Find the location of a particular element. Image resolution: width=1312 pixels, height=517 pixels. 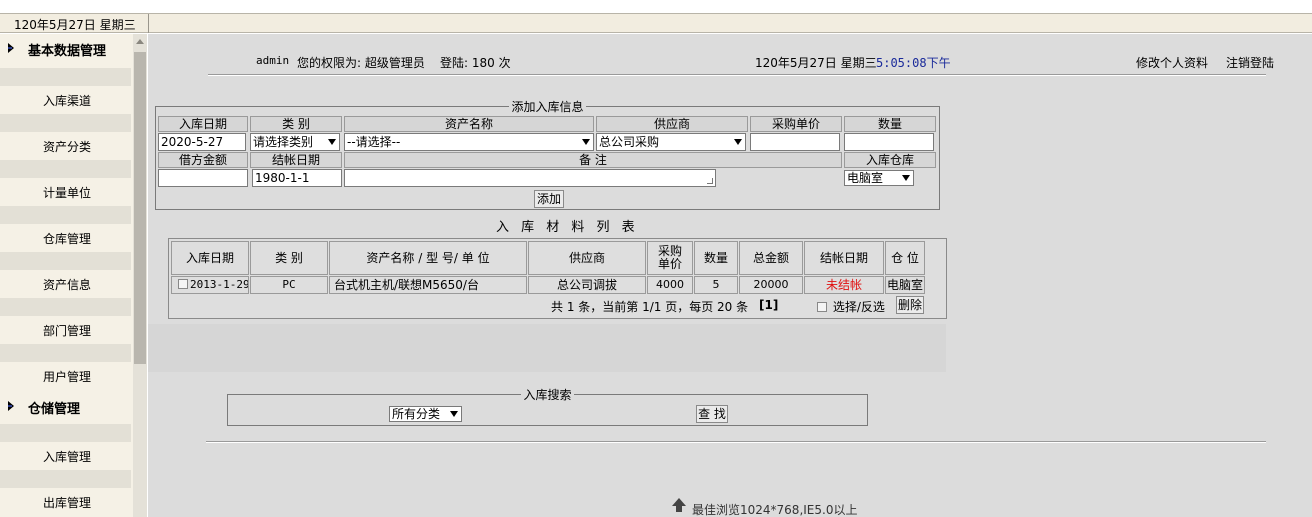

sidebar-item-label: 计量单位 is located at coordinates (67, 193).